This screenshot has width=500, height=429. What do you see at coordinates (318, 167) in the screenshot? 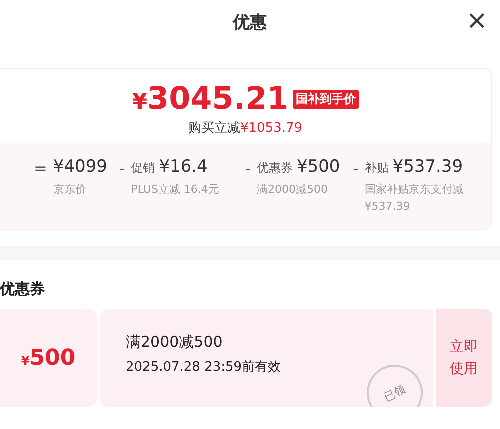
I see `item-amount: ¥500` at bounding box center [318, 167].